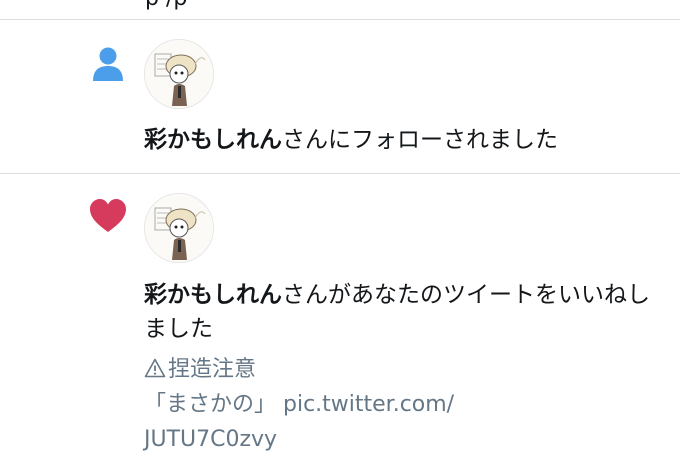  Describe the element at coordinates (399, 312) in the screenshot. I see `notification-text: 彩かもしれんさんがあなたのツイートをいいねしました` at that location.